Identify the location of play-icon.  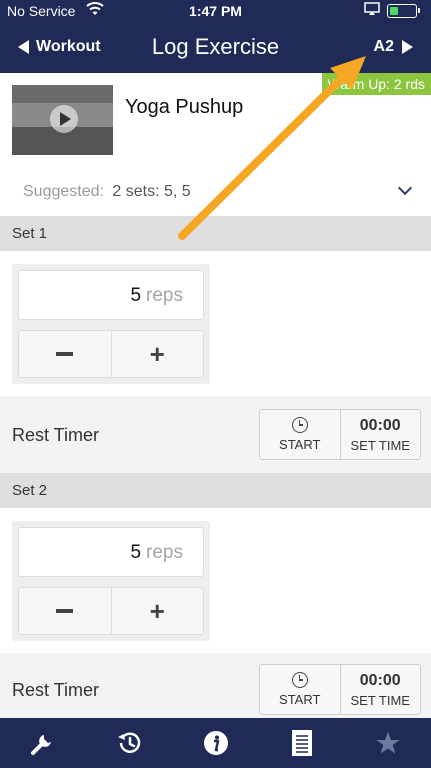
(64, 119).